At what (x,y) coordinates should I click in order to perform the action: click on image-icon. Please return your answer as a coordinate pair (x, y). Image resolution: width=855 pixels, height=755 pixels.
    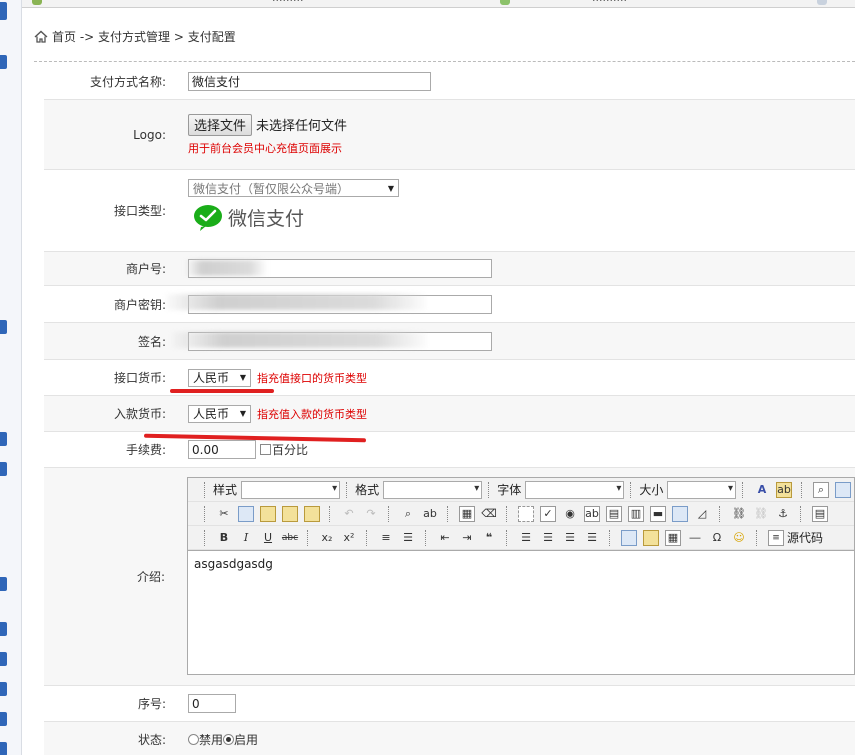
    Looking at the image, I should click on (629, 537).